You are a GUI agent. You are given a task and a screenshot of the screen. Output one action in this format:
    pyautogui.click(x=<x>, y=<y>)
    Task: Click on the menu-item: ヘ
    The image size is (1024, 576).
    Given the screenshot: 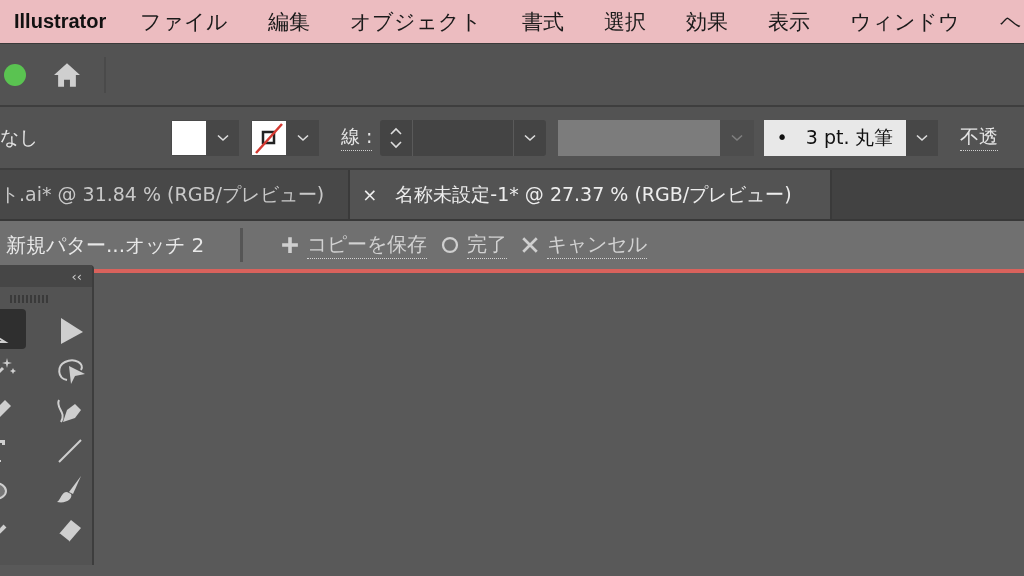 What is the action you would take?
    pyautogui.click(x=1011, y=21)
    